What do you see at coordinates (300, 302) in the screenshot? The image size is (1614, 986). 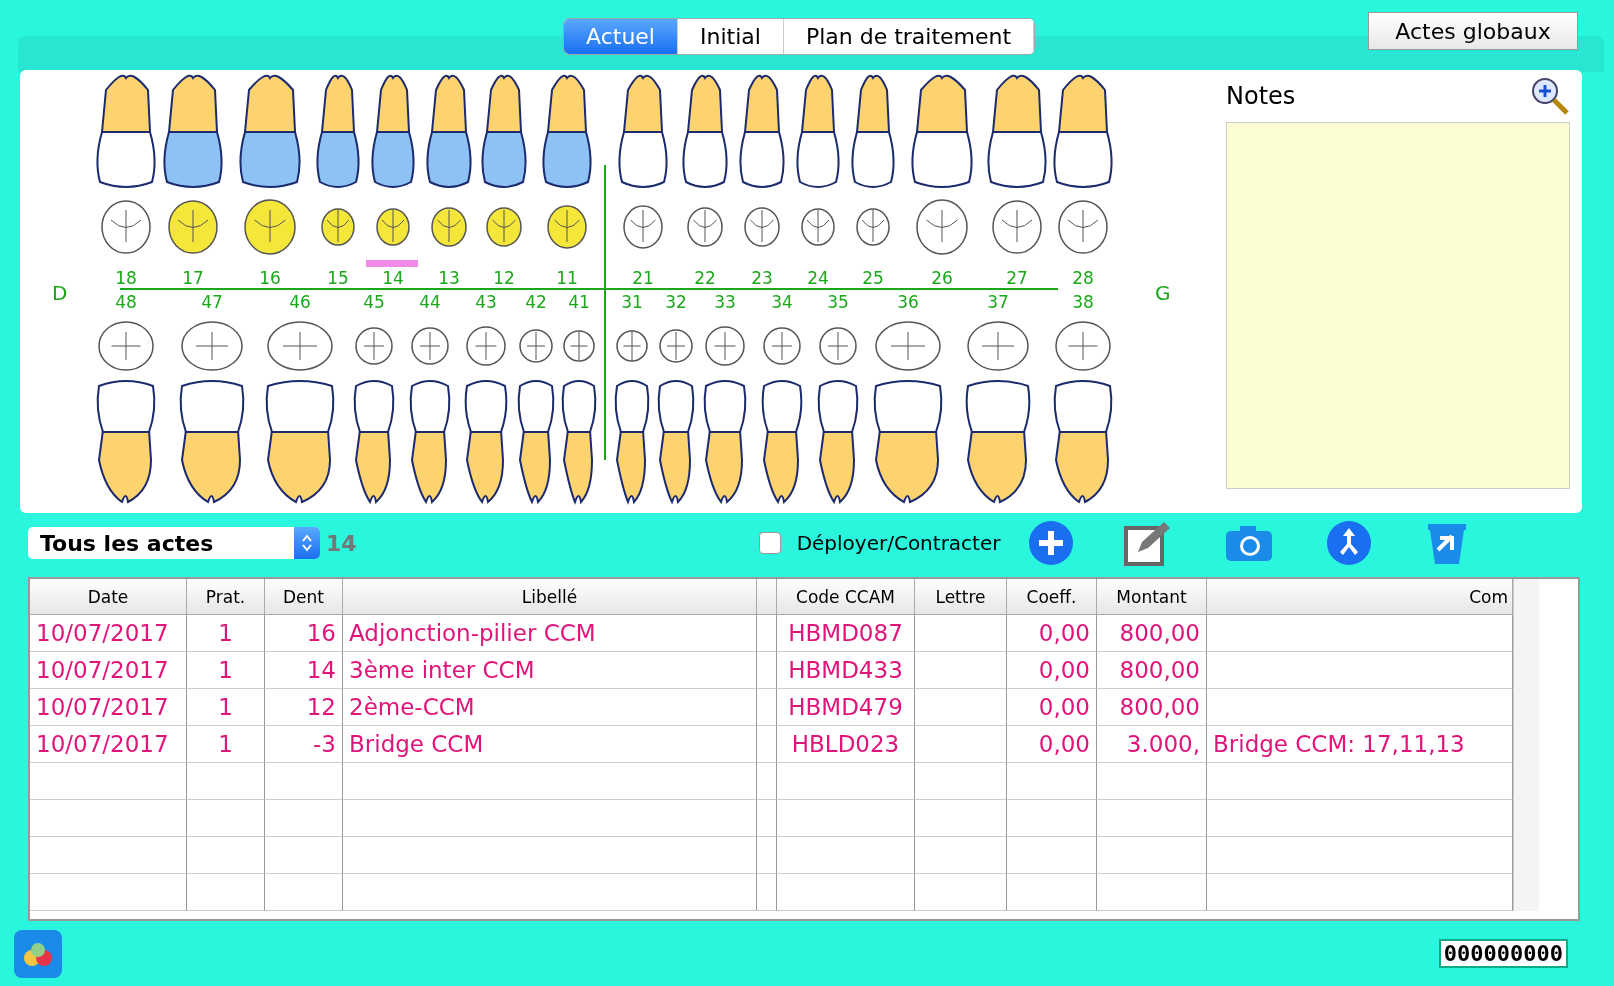 I see `tooth-number: 46` at bounding box center [300, 302].